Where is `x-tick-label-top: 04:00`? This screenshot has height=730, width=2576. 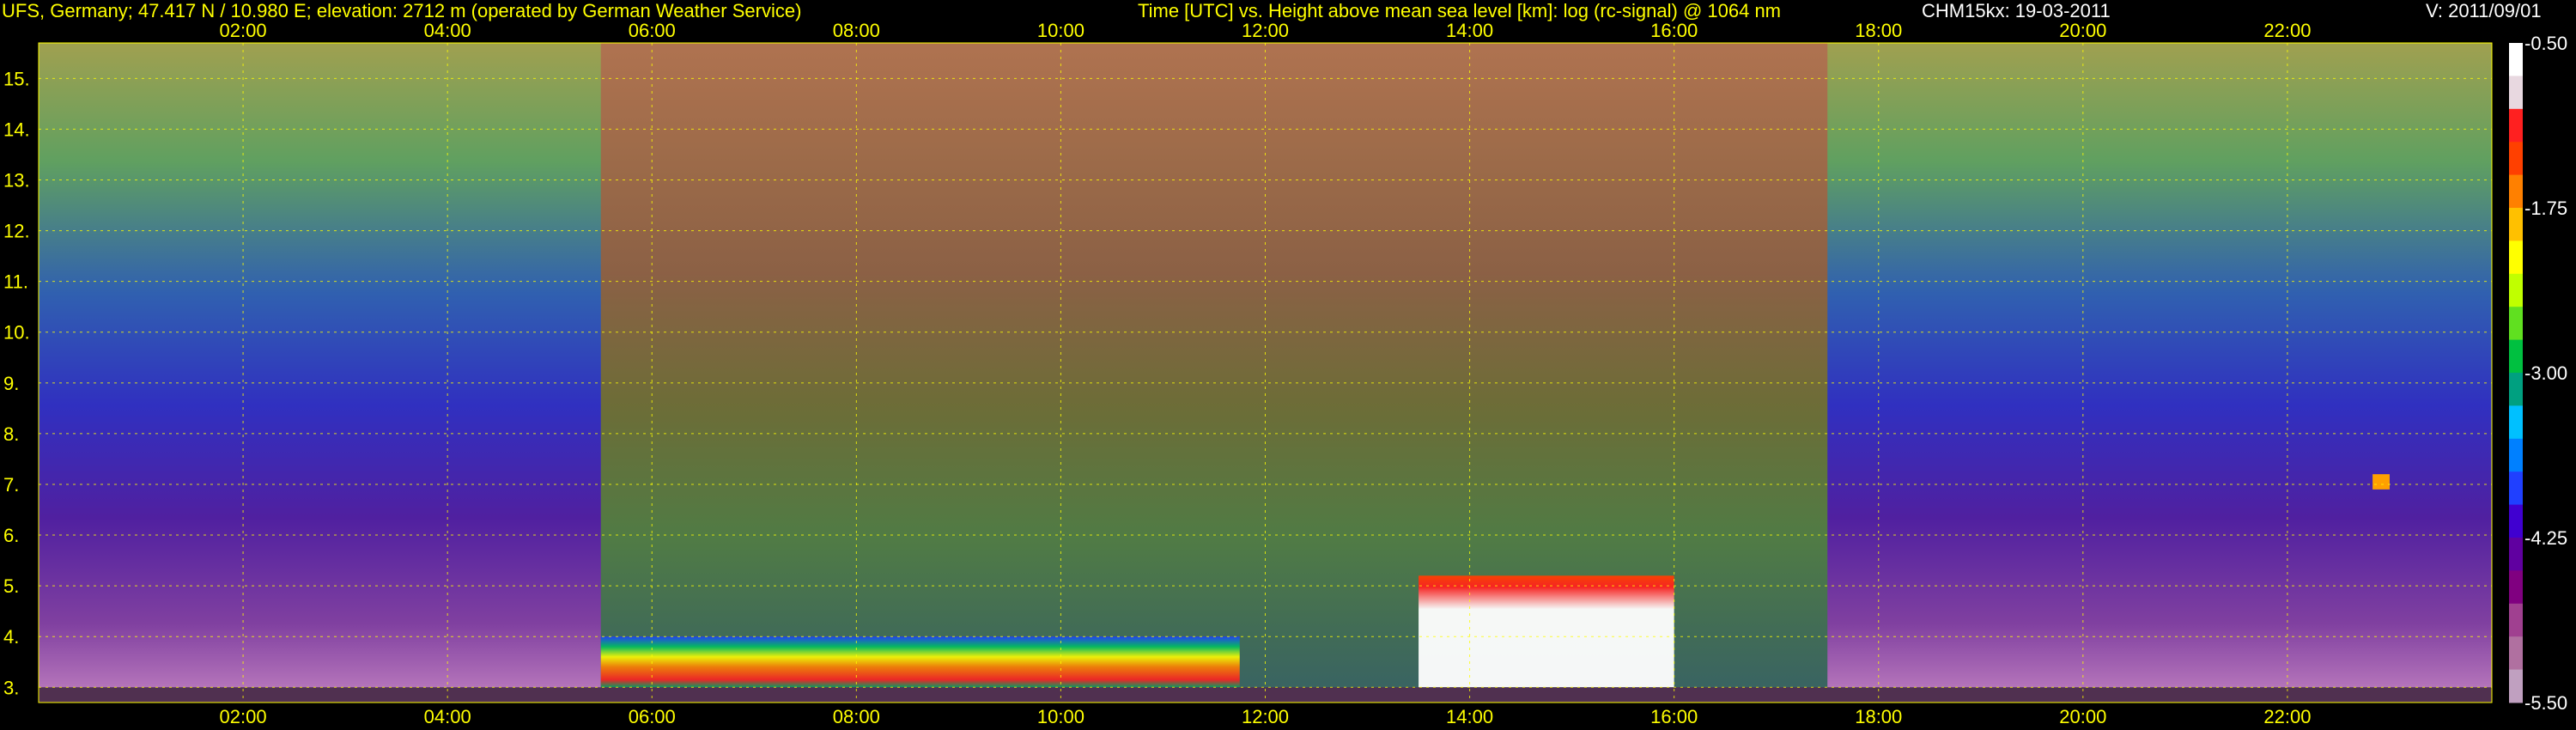 x-tick-label-top: 04:00 is located at coordinates (448, 30).